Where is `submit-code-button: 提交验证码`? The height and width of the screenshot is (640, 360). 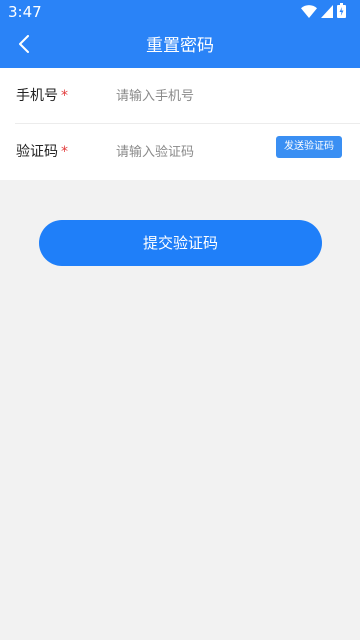
submit-code-button: 提交验证码 is located at coordinates (180, 243).